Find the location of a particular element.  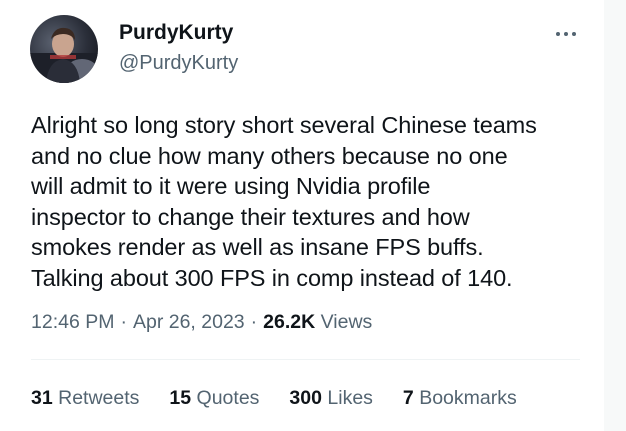

views-count: 26.2K is located at coordinates (289, 322).